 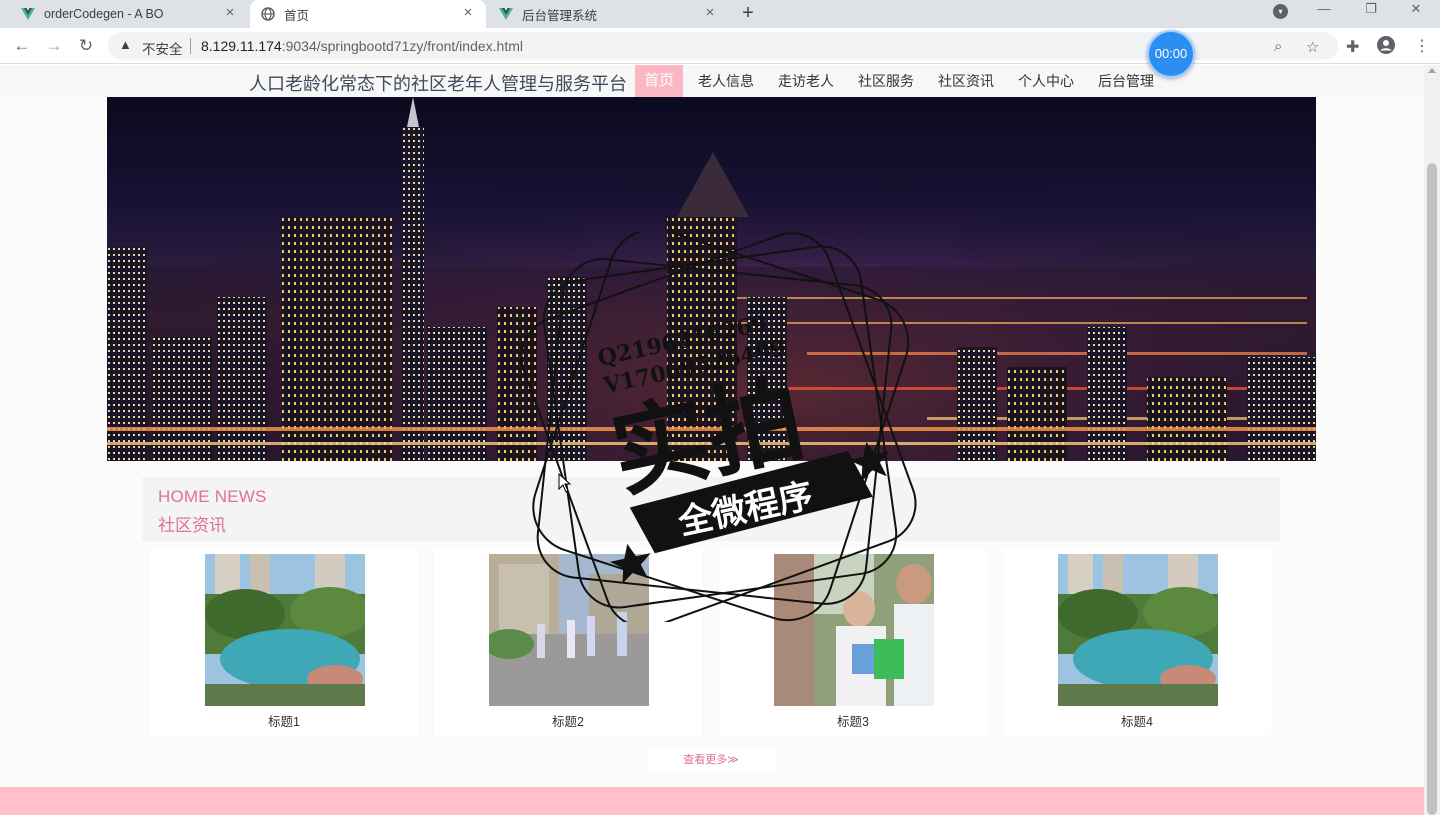 I want to click on url-host: 8.129.11.174, so click(x=241, y=46).